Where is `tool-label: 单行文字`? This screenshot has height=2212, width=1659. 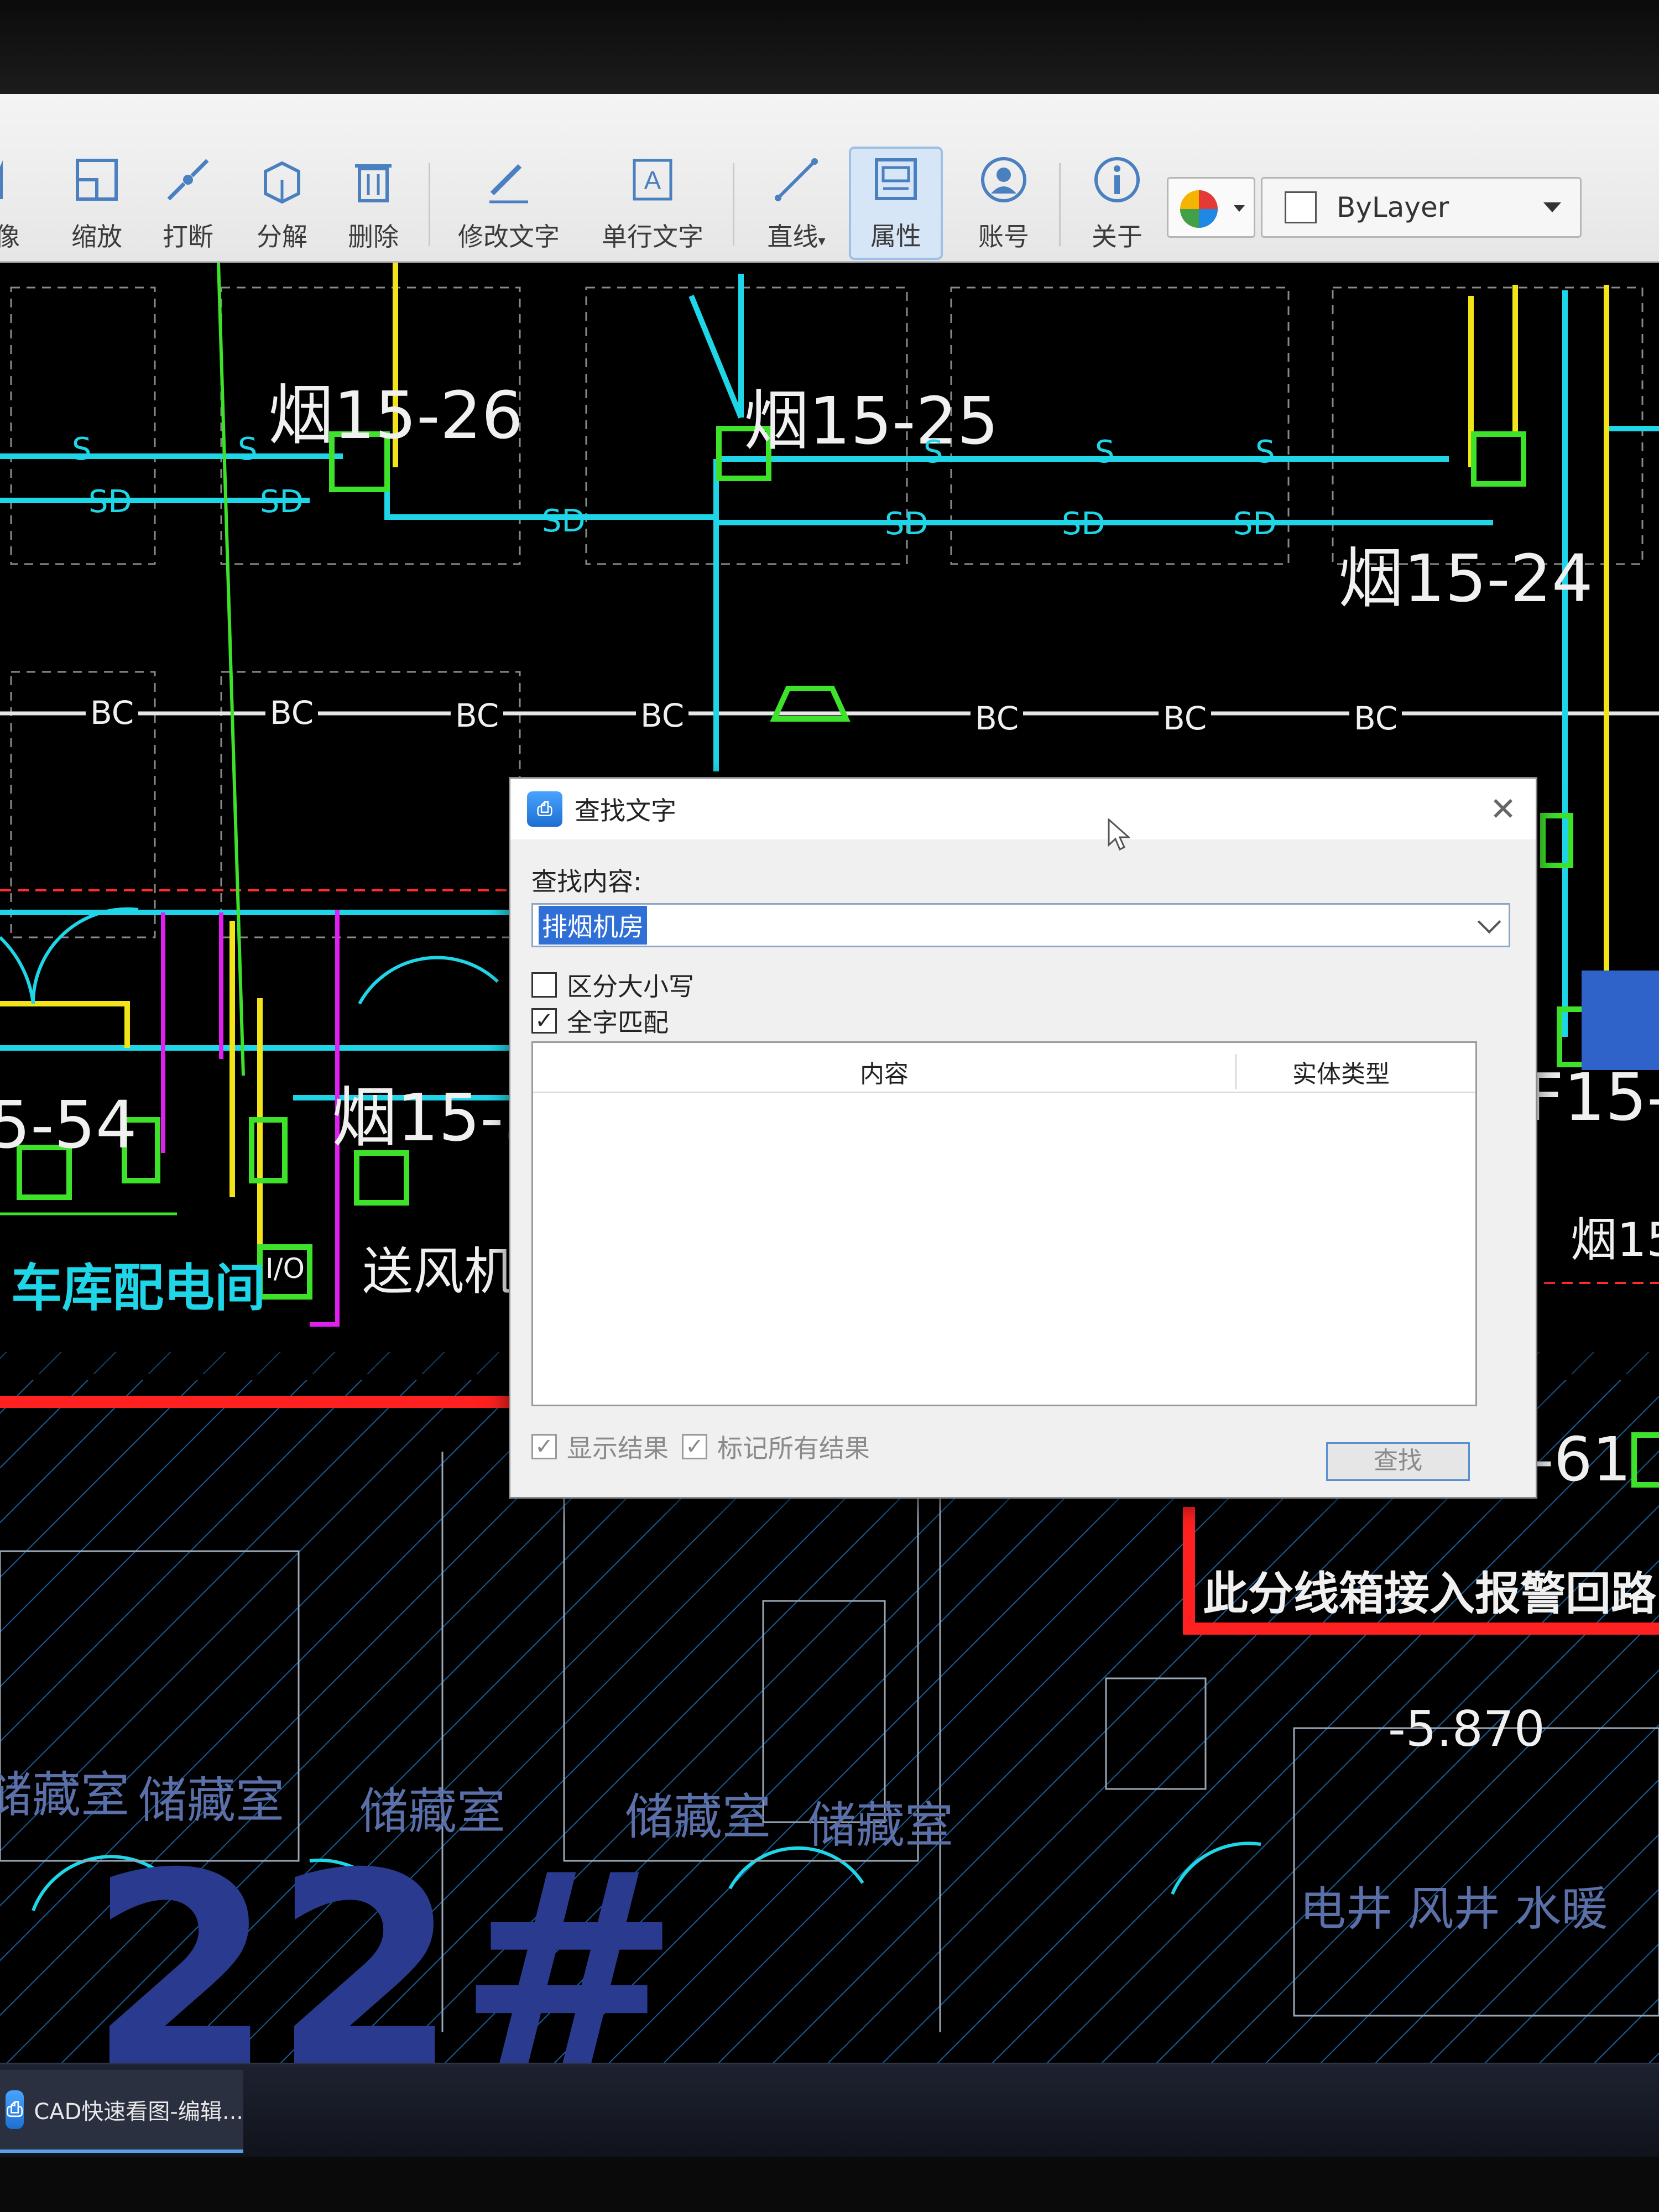 tool-label: 单行文字 is located at coordinates (653, 237).